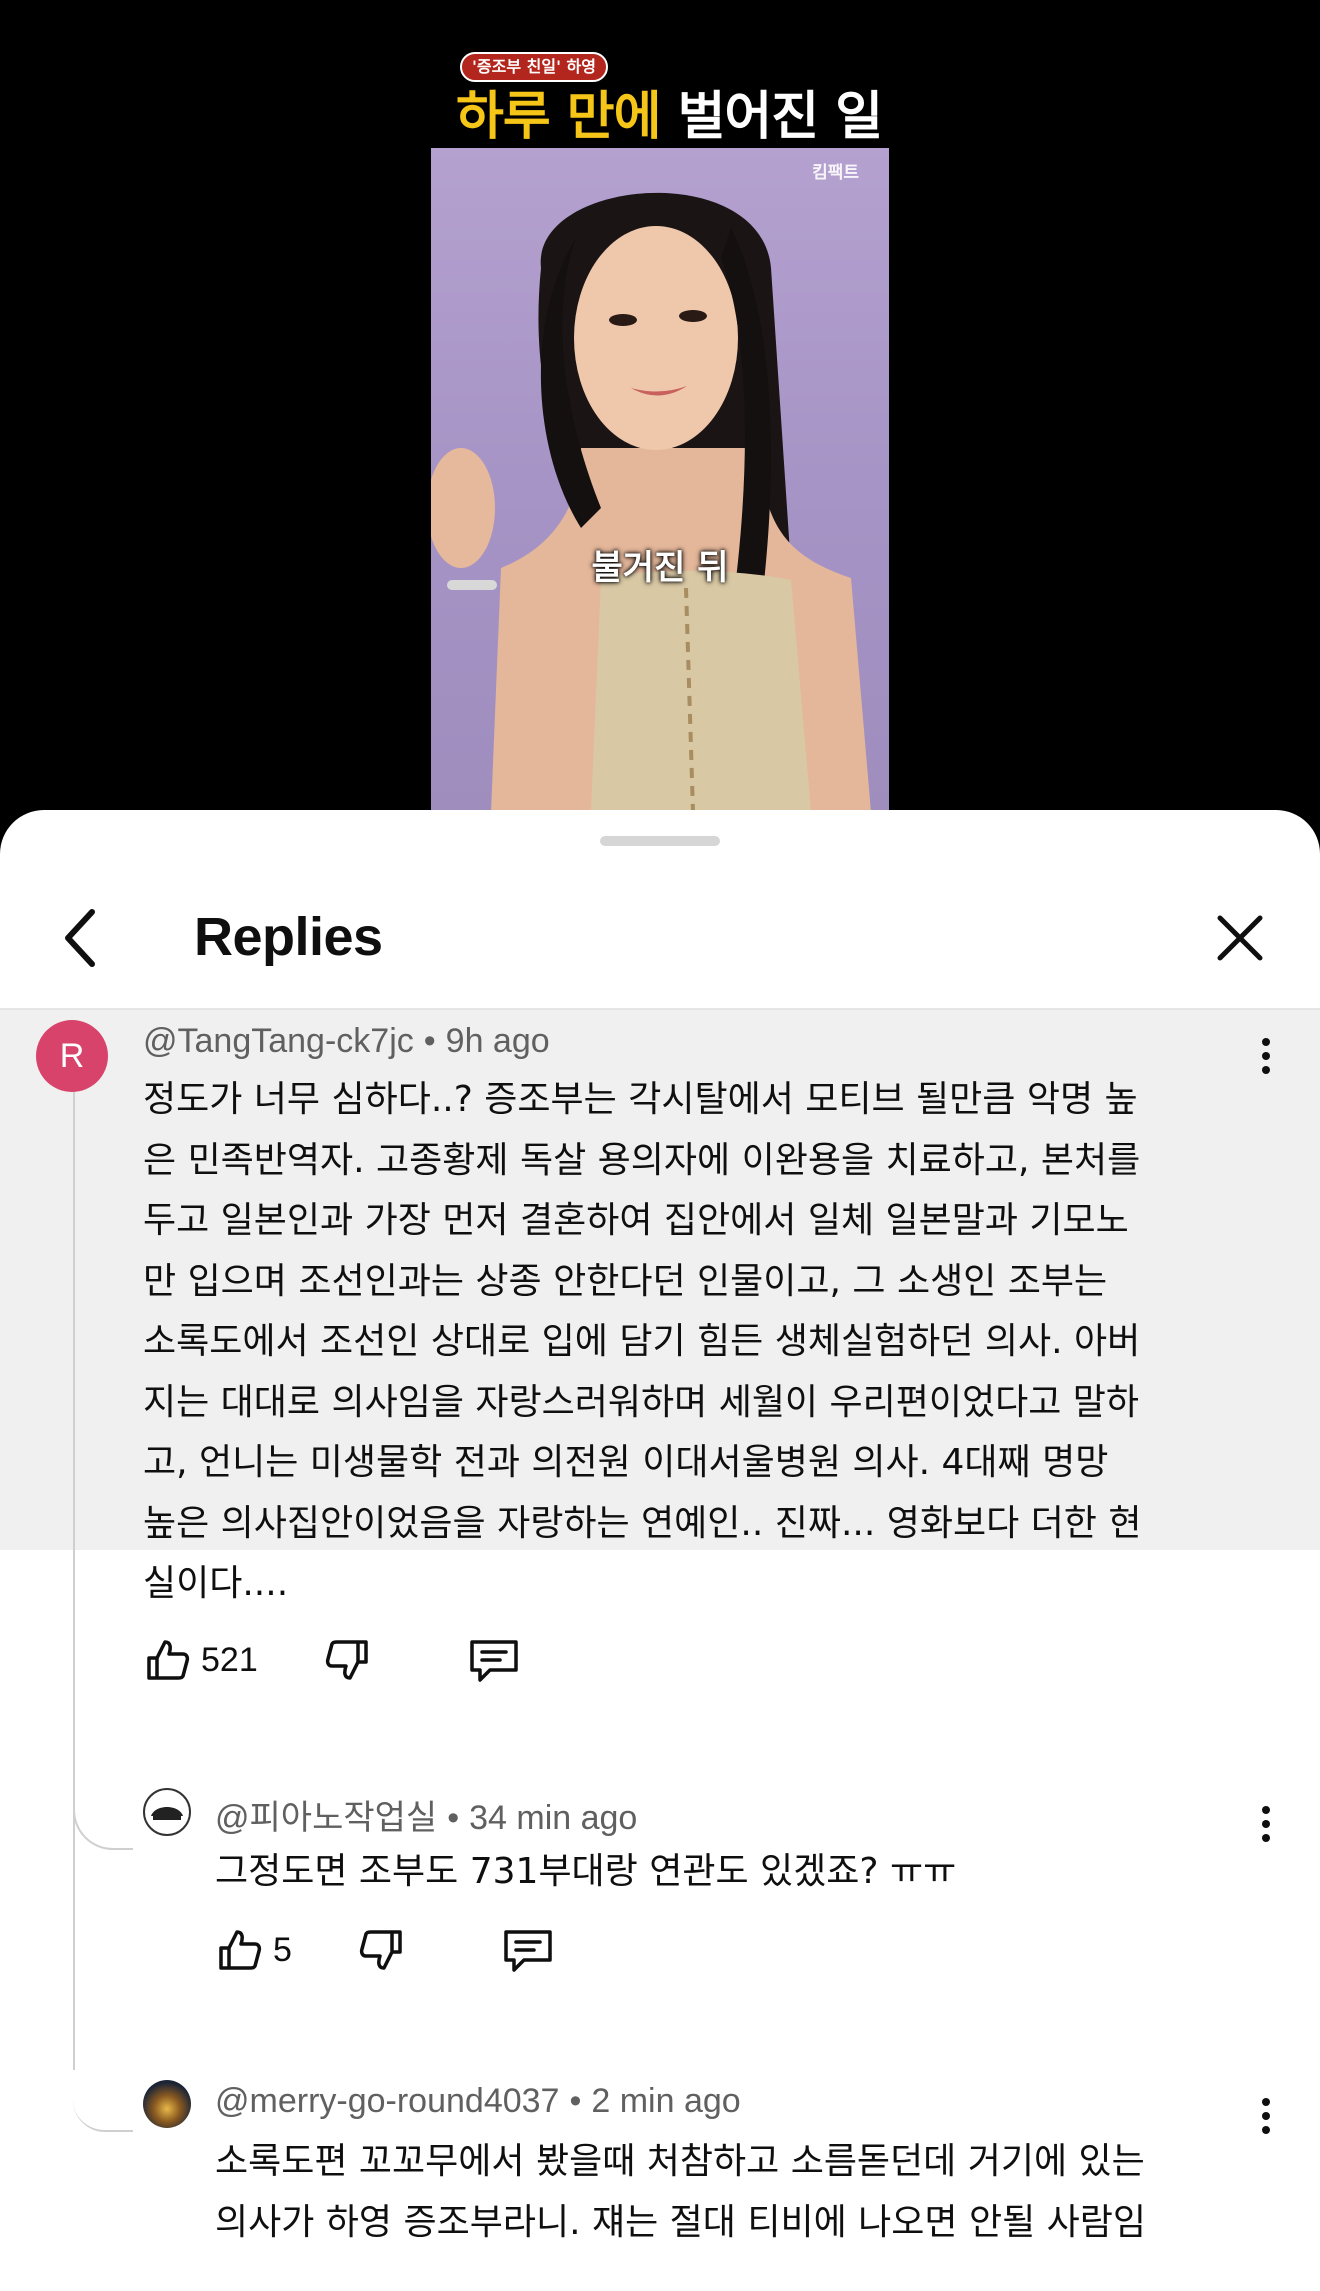 The height and width of the screenshot is (2291, 1320). Describe the element at coordinates (200, 1660) in the screenshot. I see `like-button: 521` at that location.